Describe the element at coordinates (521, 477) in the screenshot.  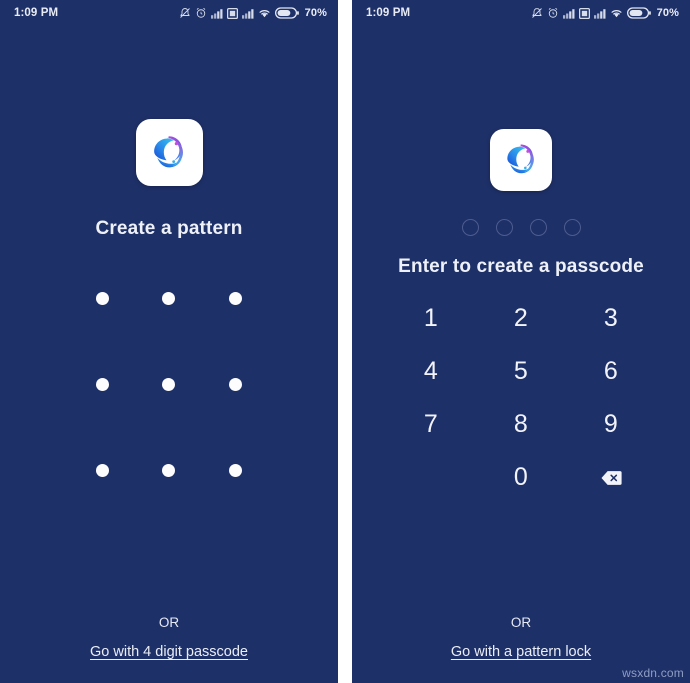
I see `keypad-key-0: 0` at that location.